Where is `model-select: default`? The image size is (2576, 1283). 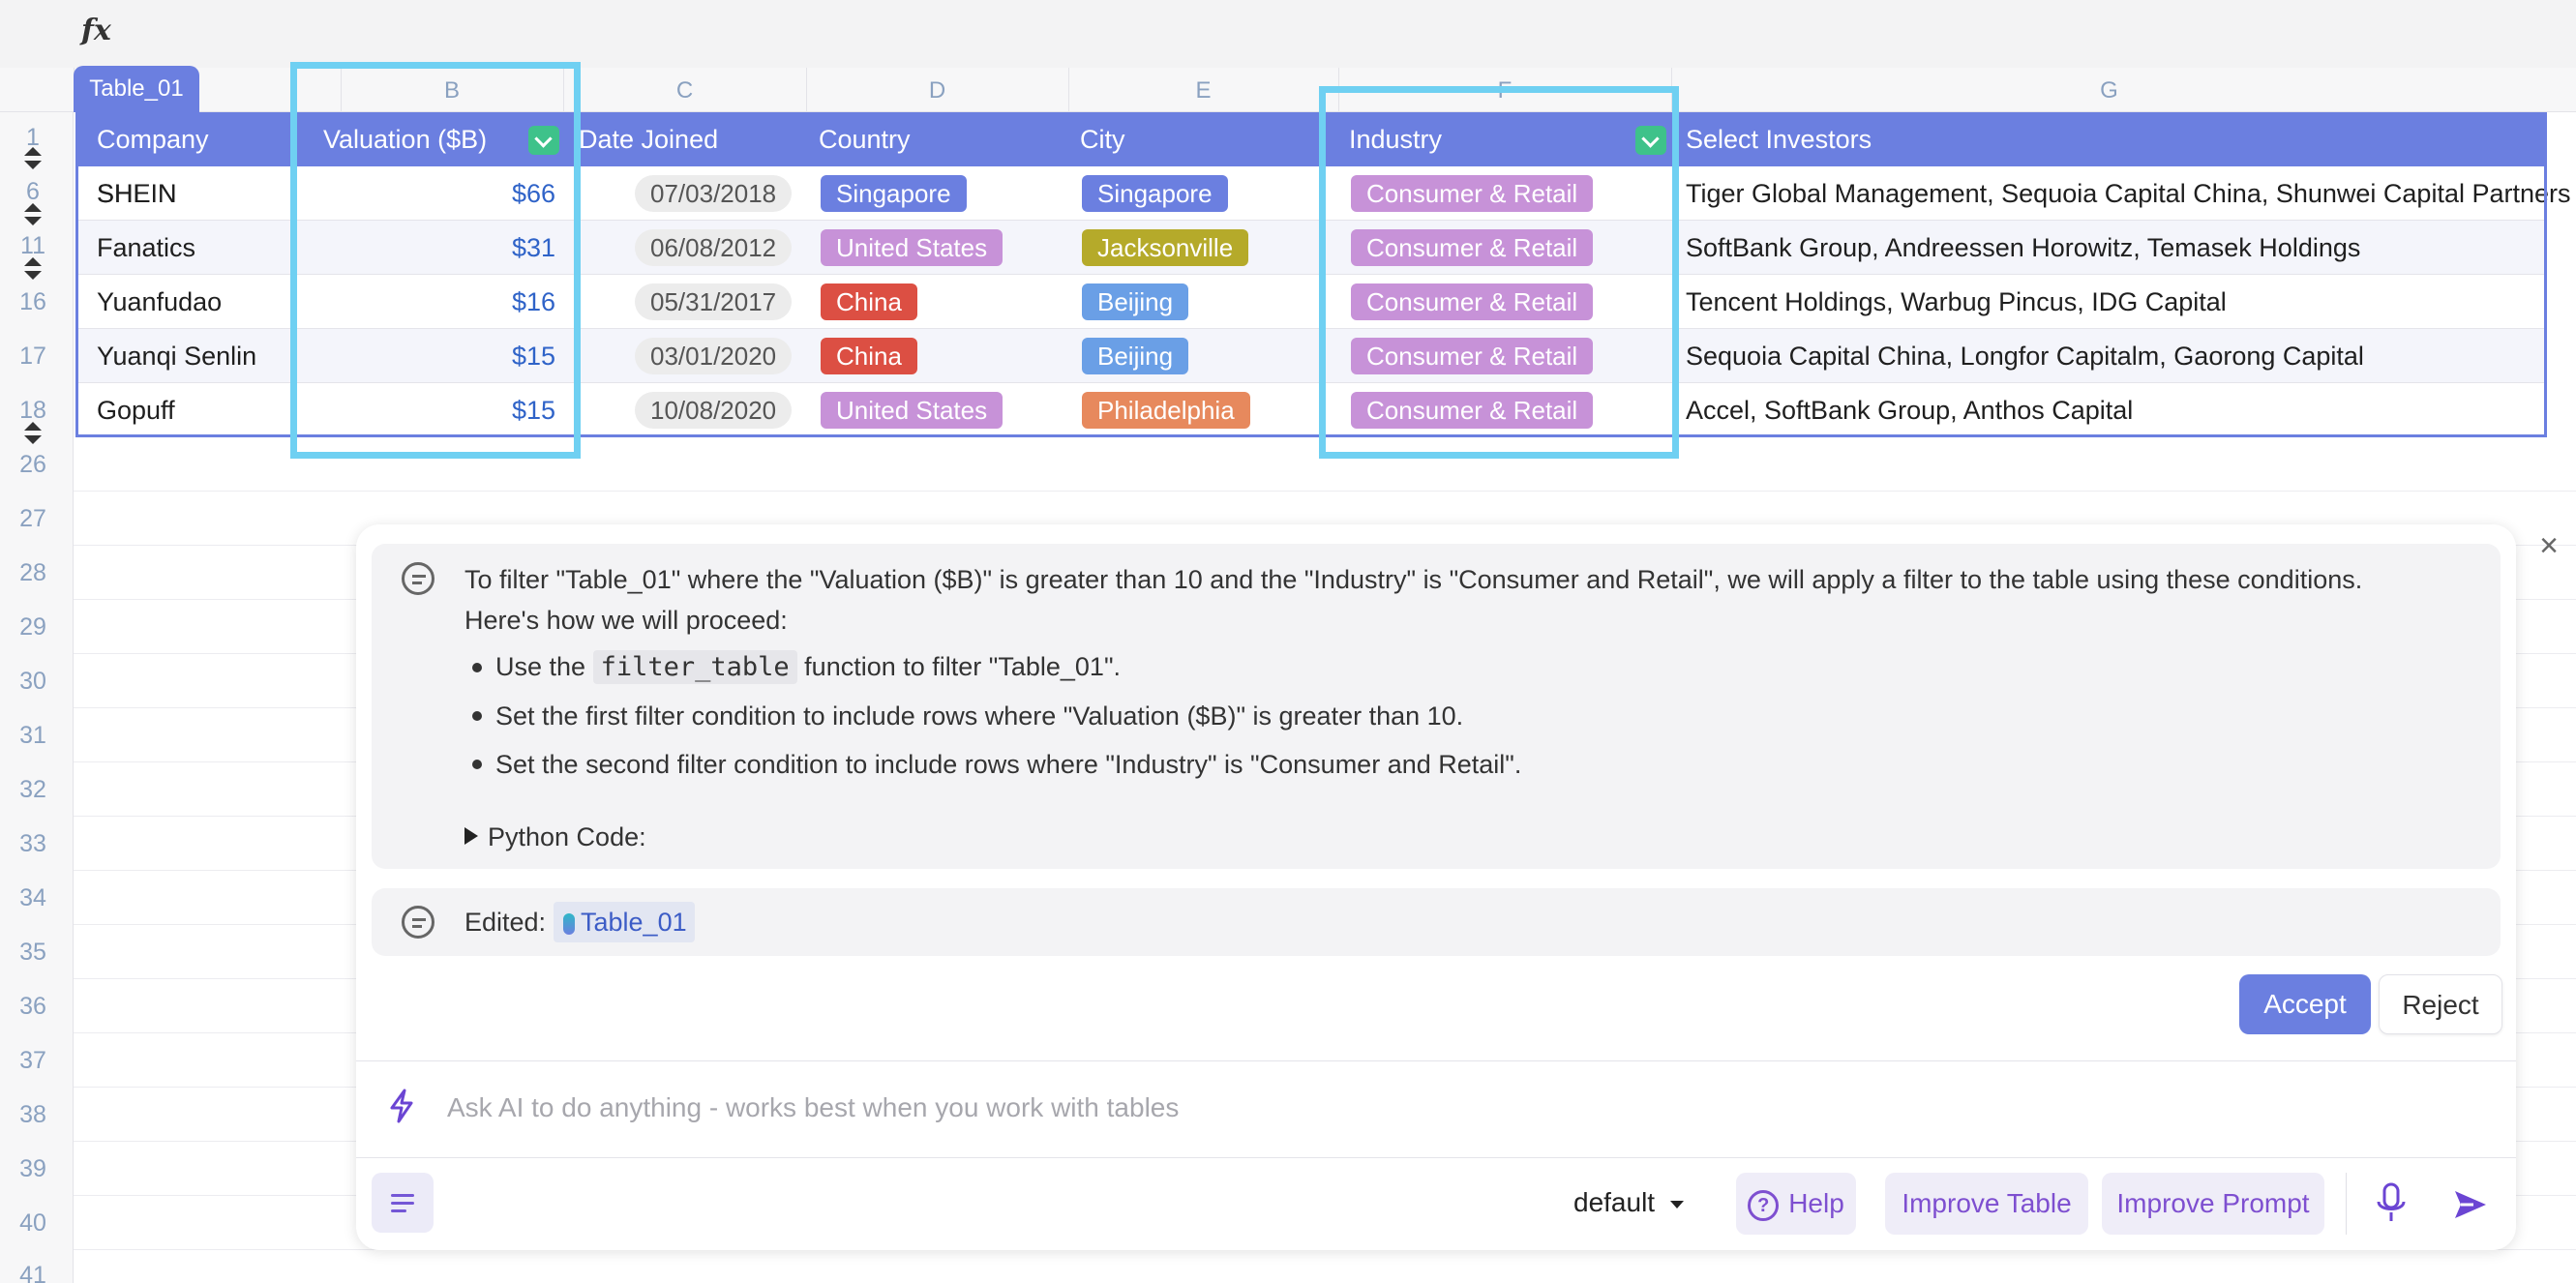 model-select: default is located at coordinates (1629, 1202).